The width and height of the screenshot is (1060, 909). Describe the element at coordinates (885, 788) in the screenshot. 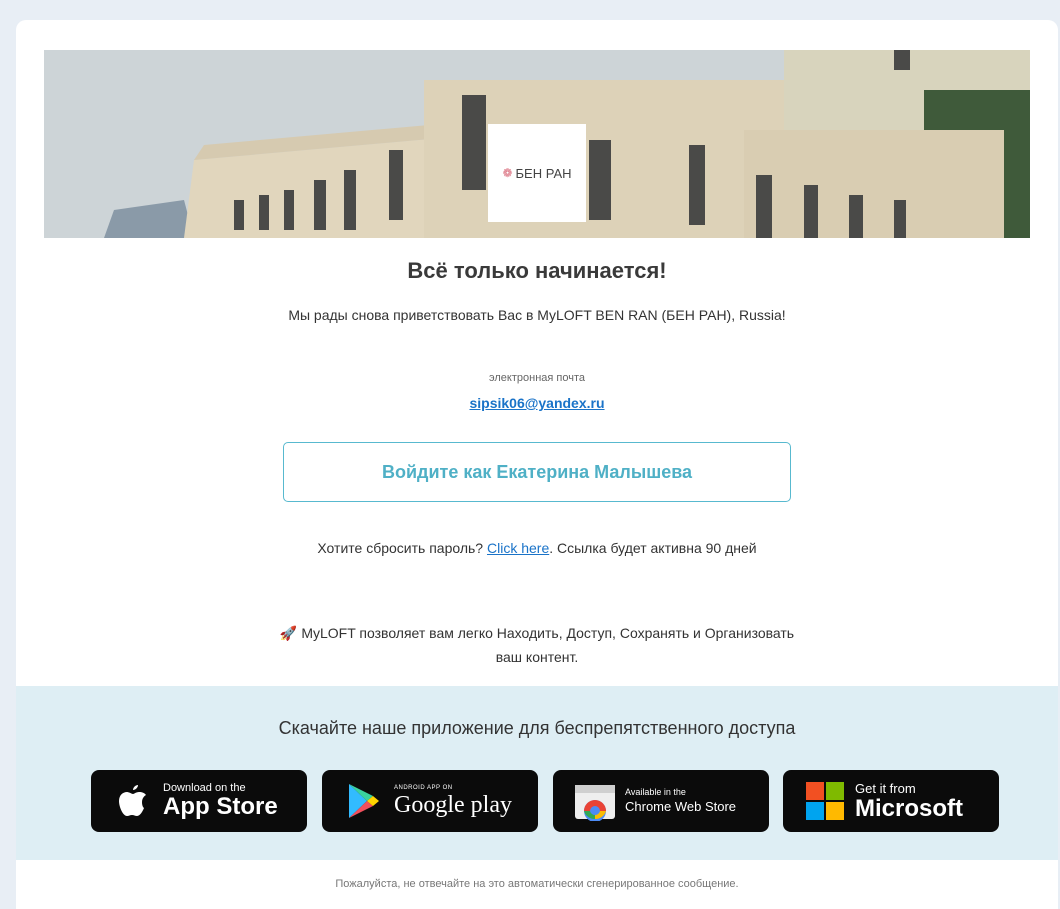

I see `microsoft-small: Get it from` at that location.